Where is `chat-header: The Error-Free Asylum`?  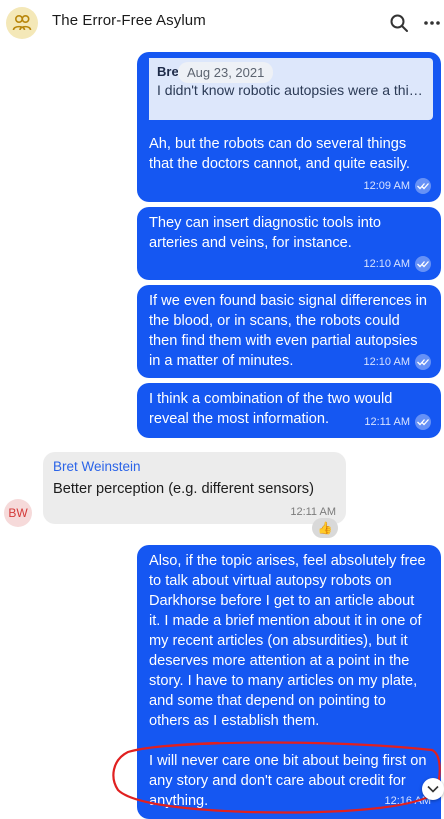 chat-header: The Error-Free Asylum is located at coordinates (222, 23).